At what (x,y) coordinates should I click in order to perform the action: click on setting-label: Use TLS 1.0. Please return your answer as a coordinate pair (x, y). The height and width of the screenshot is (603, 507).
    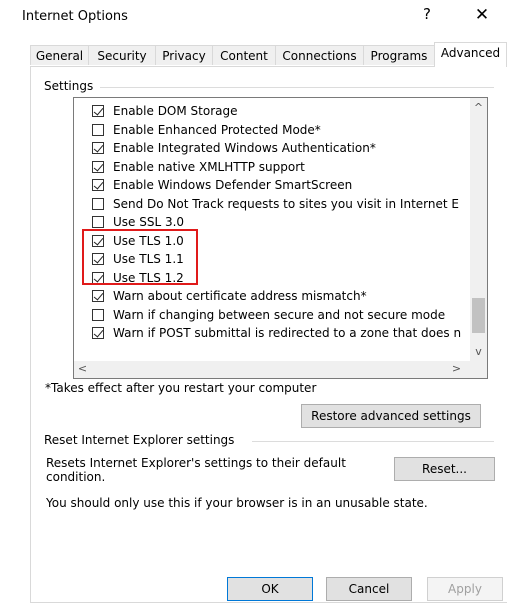
    Looking at the image, I should click on (148, 240).